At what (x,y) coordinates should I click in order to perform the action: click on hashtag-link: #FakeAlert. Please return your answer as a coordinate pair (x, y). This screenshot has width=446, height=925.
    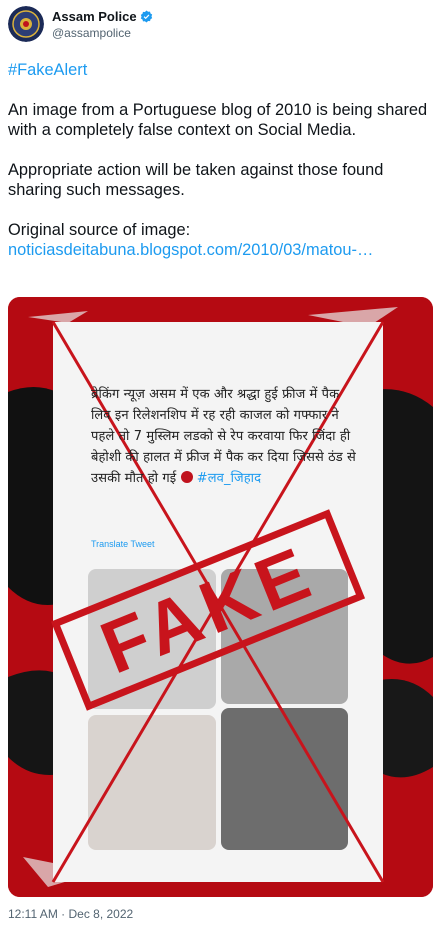
    Looking at the image, I should click on (47, 70).